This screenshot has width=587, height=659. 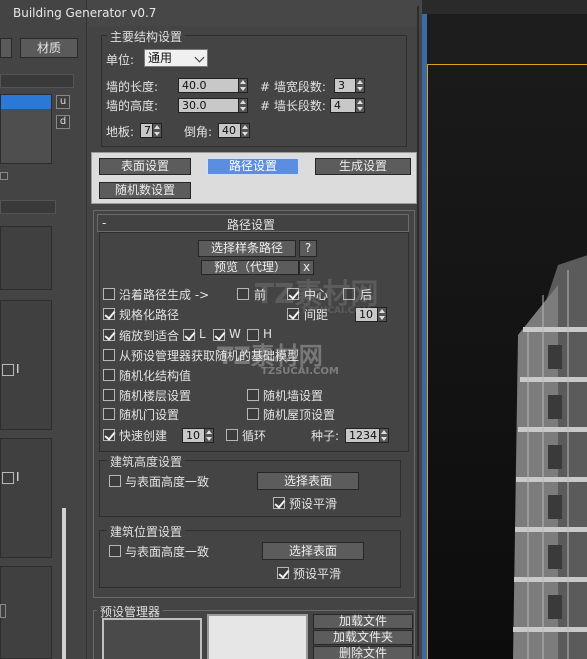 I want to click on left-list-selected-item, so click(x=26, y=102).